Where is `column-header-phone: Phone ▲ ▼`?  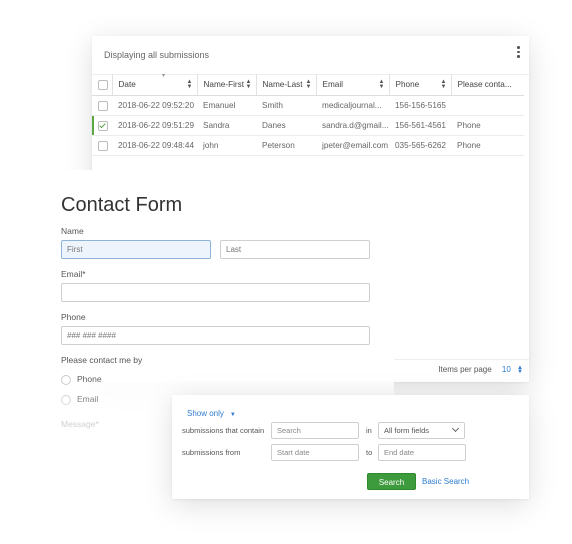
column-header-phone: Phone ▲ ▼ is located at coordinates (420, 85).